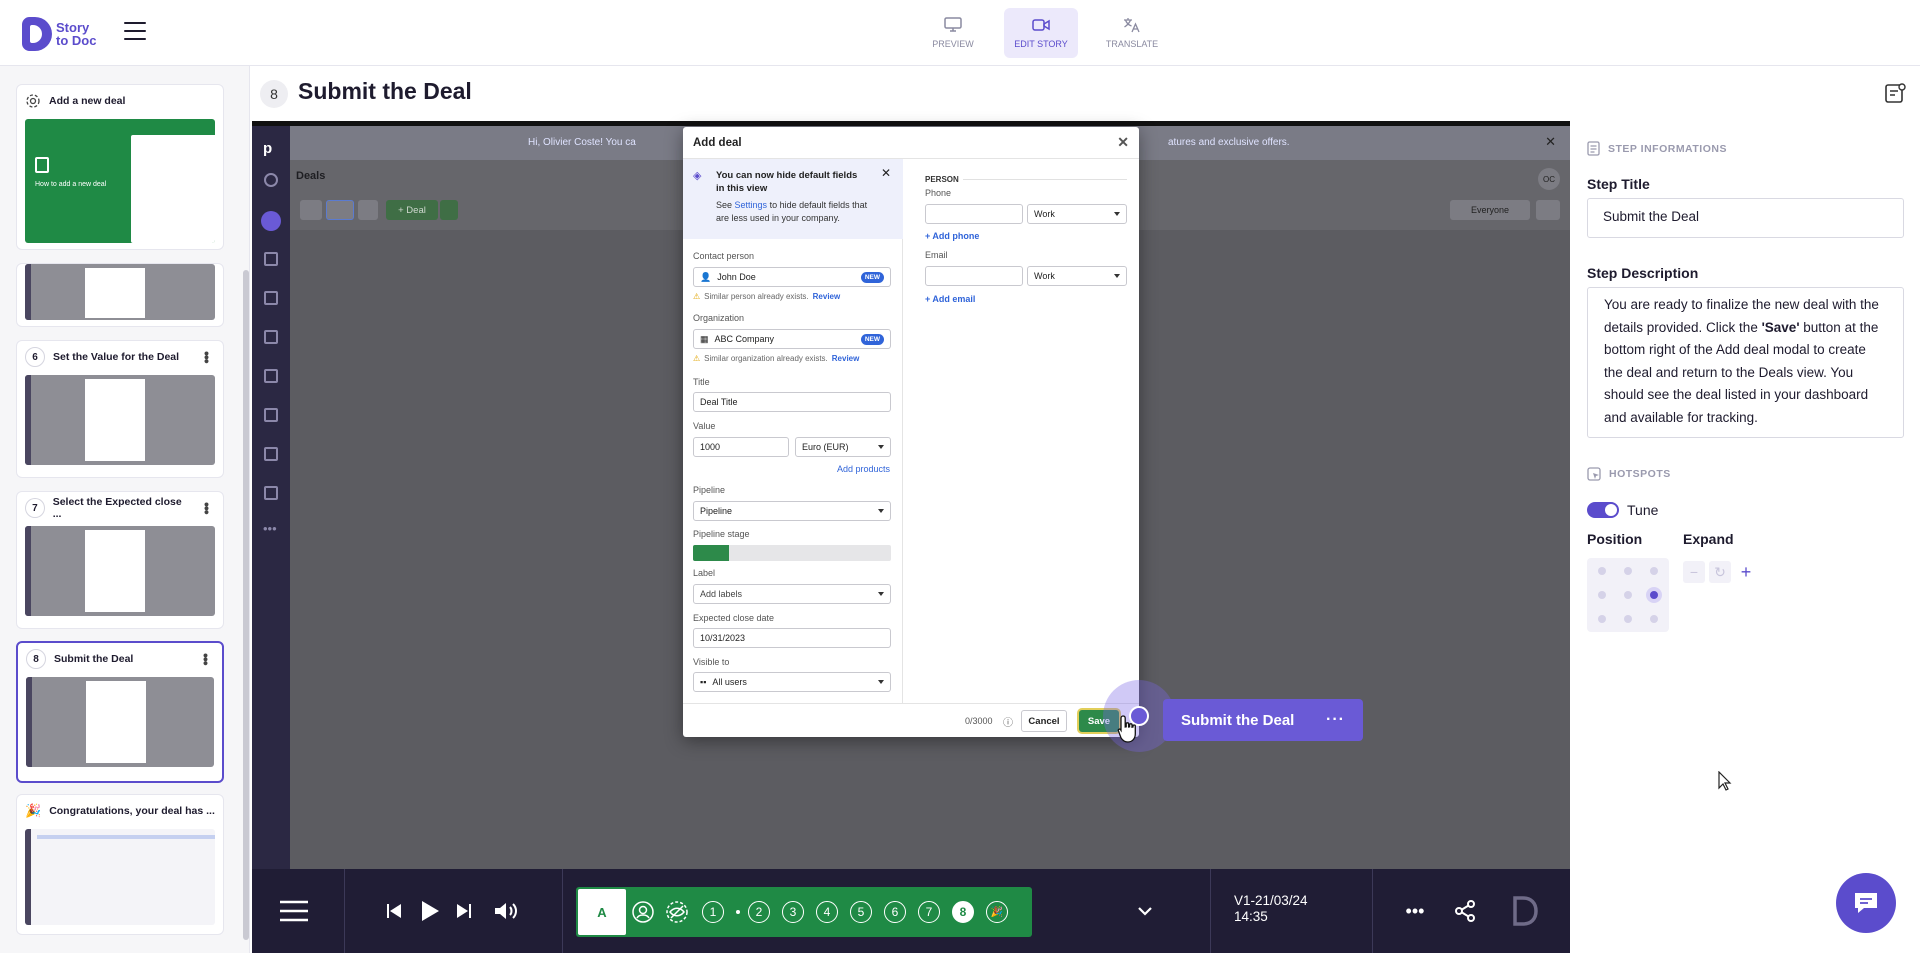  Describe the element at coordinates (120, 409) in the screenshot. I see `step-card-6: 6 Set the Value for the Deal •••` at that location.